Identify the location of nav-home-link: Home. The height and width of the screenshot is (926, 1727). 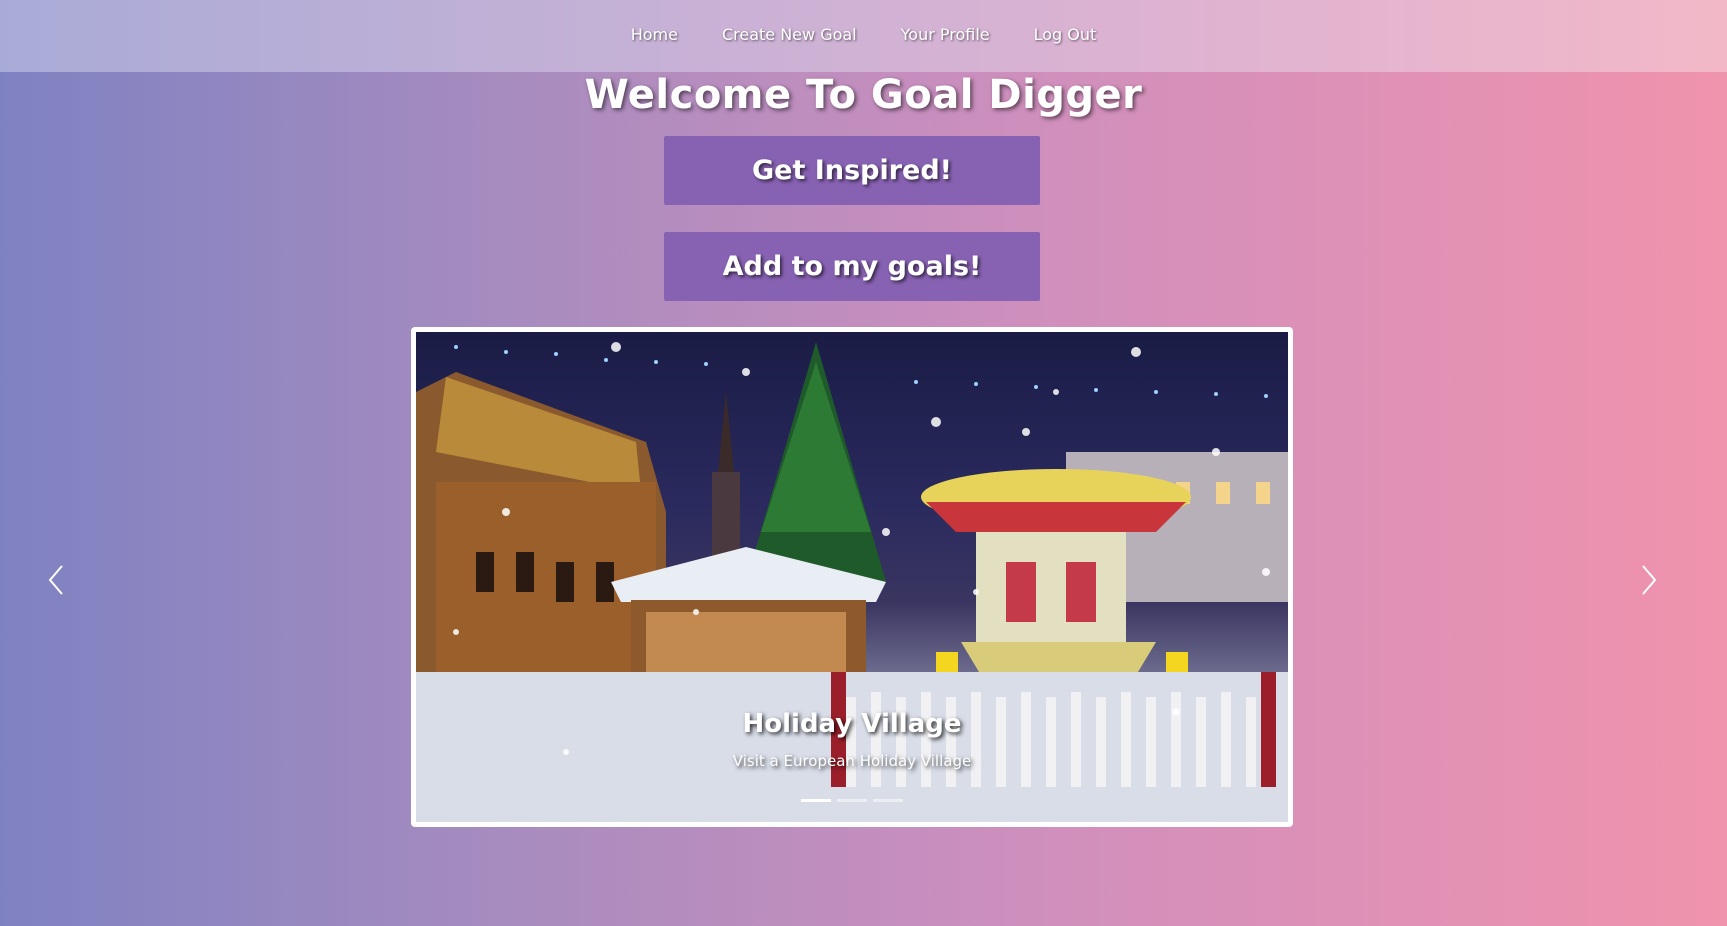
(654, 34).